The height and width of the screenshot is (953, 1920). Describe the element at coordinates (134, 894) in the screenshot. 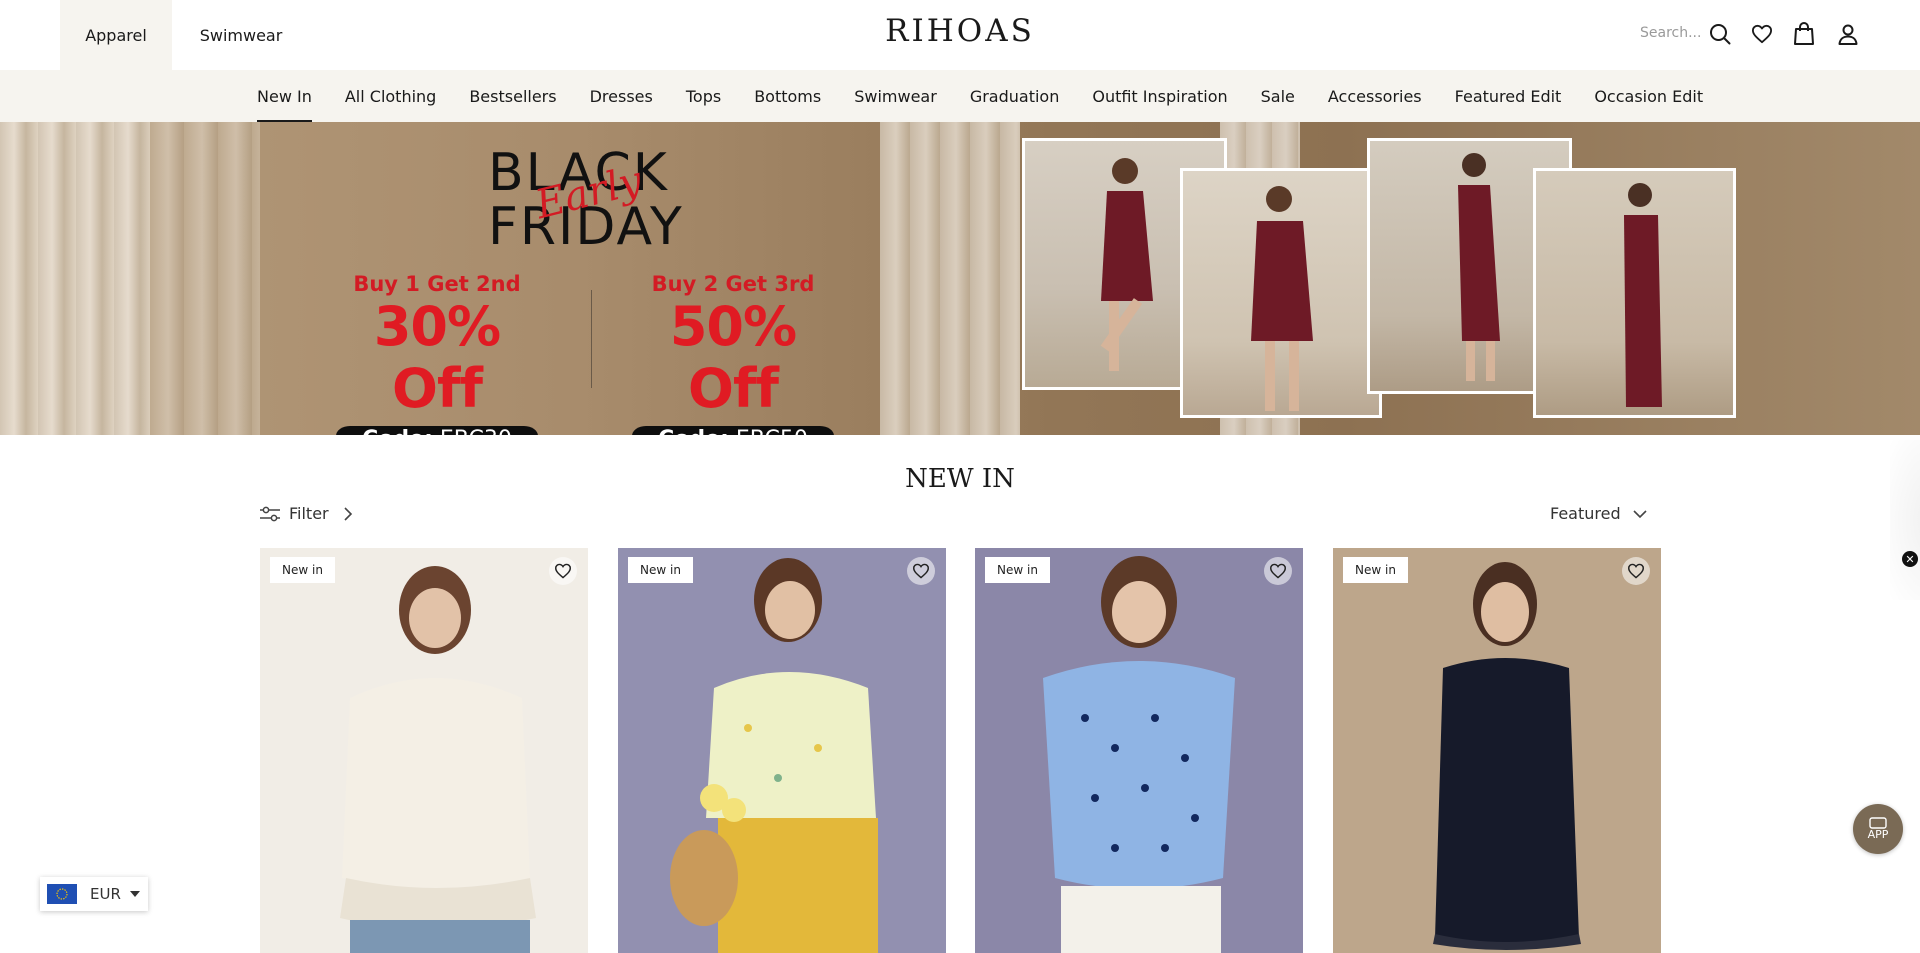

I see `caret-down-icon` at that location.